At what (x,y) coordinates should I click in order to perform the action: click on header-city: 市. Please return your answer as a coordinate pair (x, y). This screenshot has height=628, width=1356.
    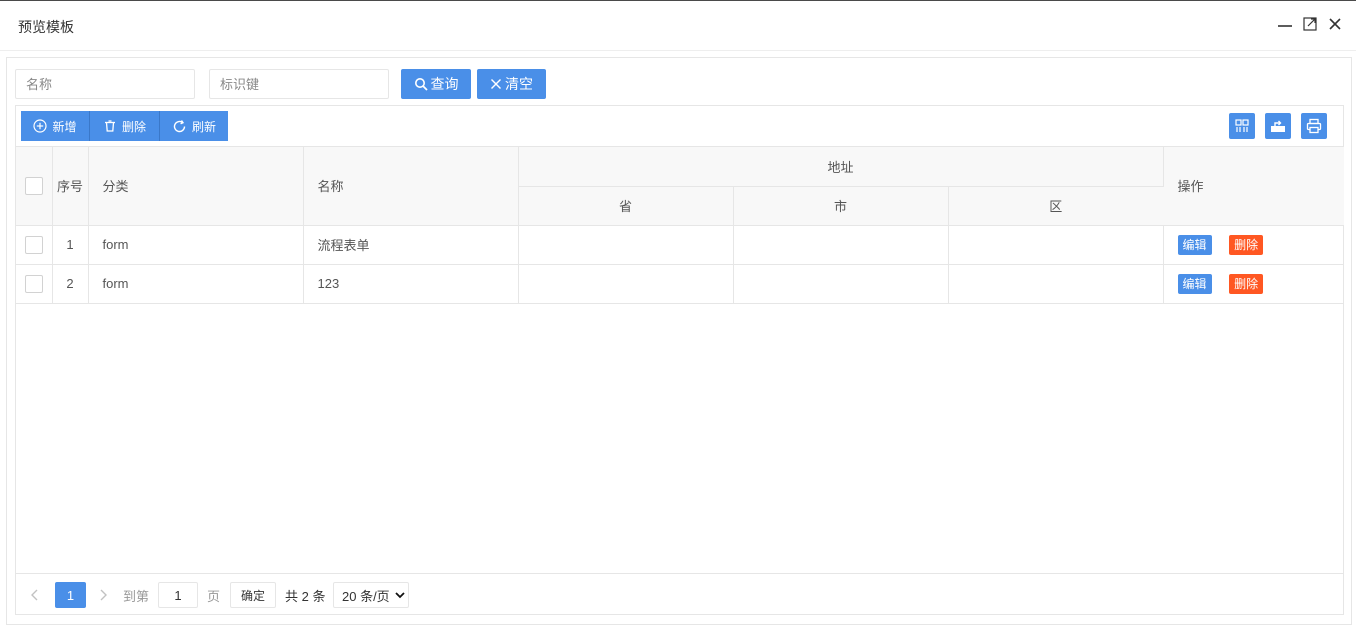
    Looking at the image, I should click on (841, 206).